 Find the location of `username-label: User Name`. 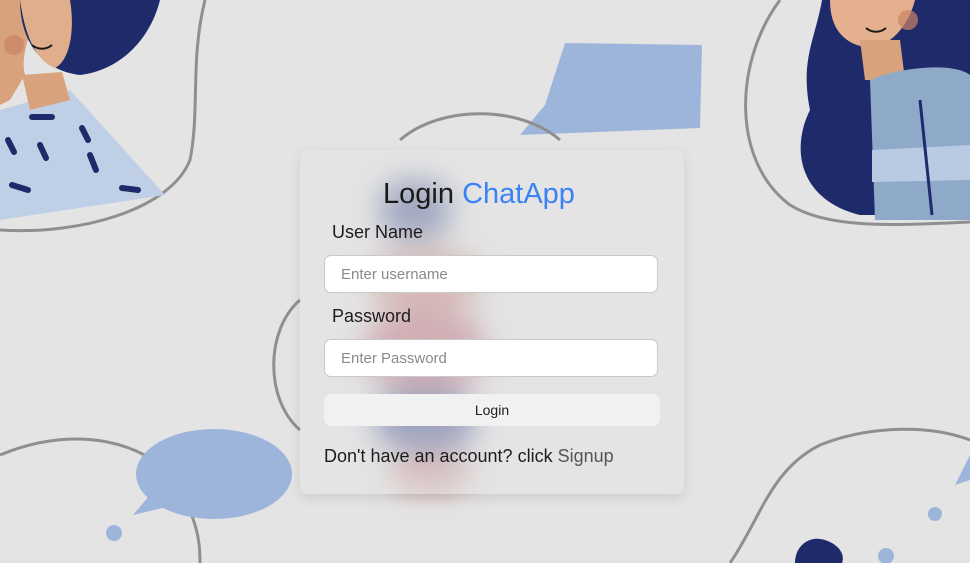

username-label: User Name is located at coordinates (378, 232).